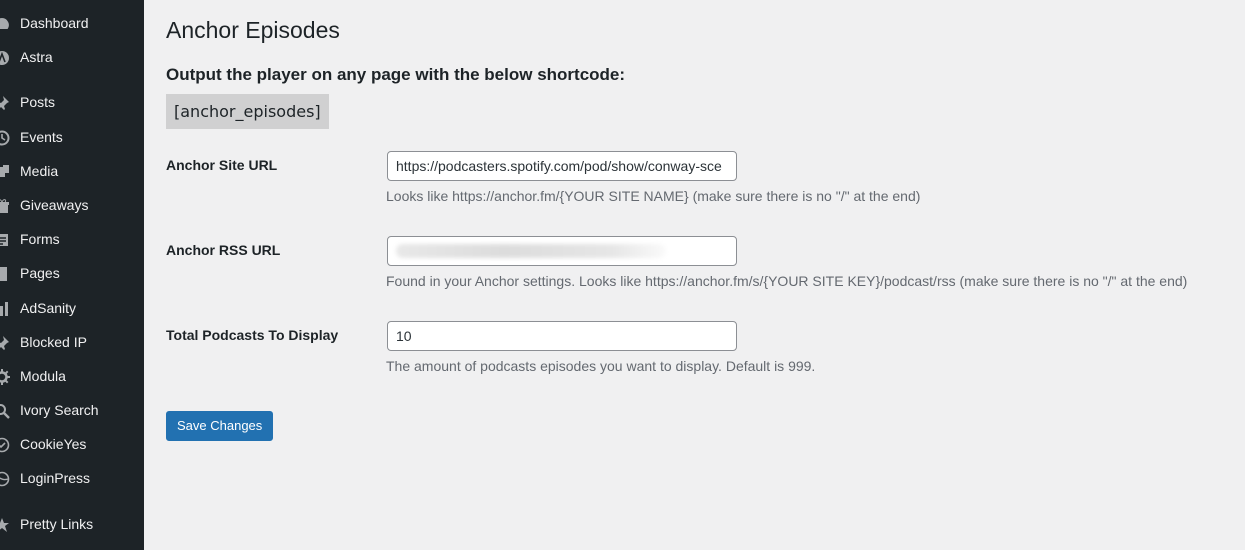  What do you see at coordinates (5, 377) in the screenshot?
I see `gear-icon` at bounding box center [5, 377].